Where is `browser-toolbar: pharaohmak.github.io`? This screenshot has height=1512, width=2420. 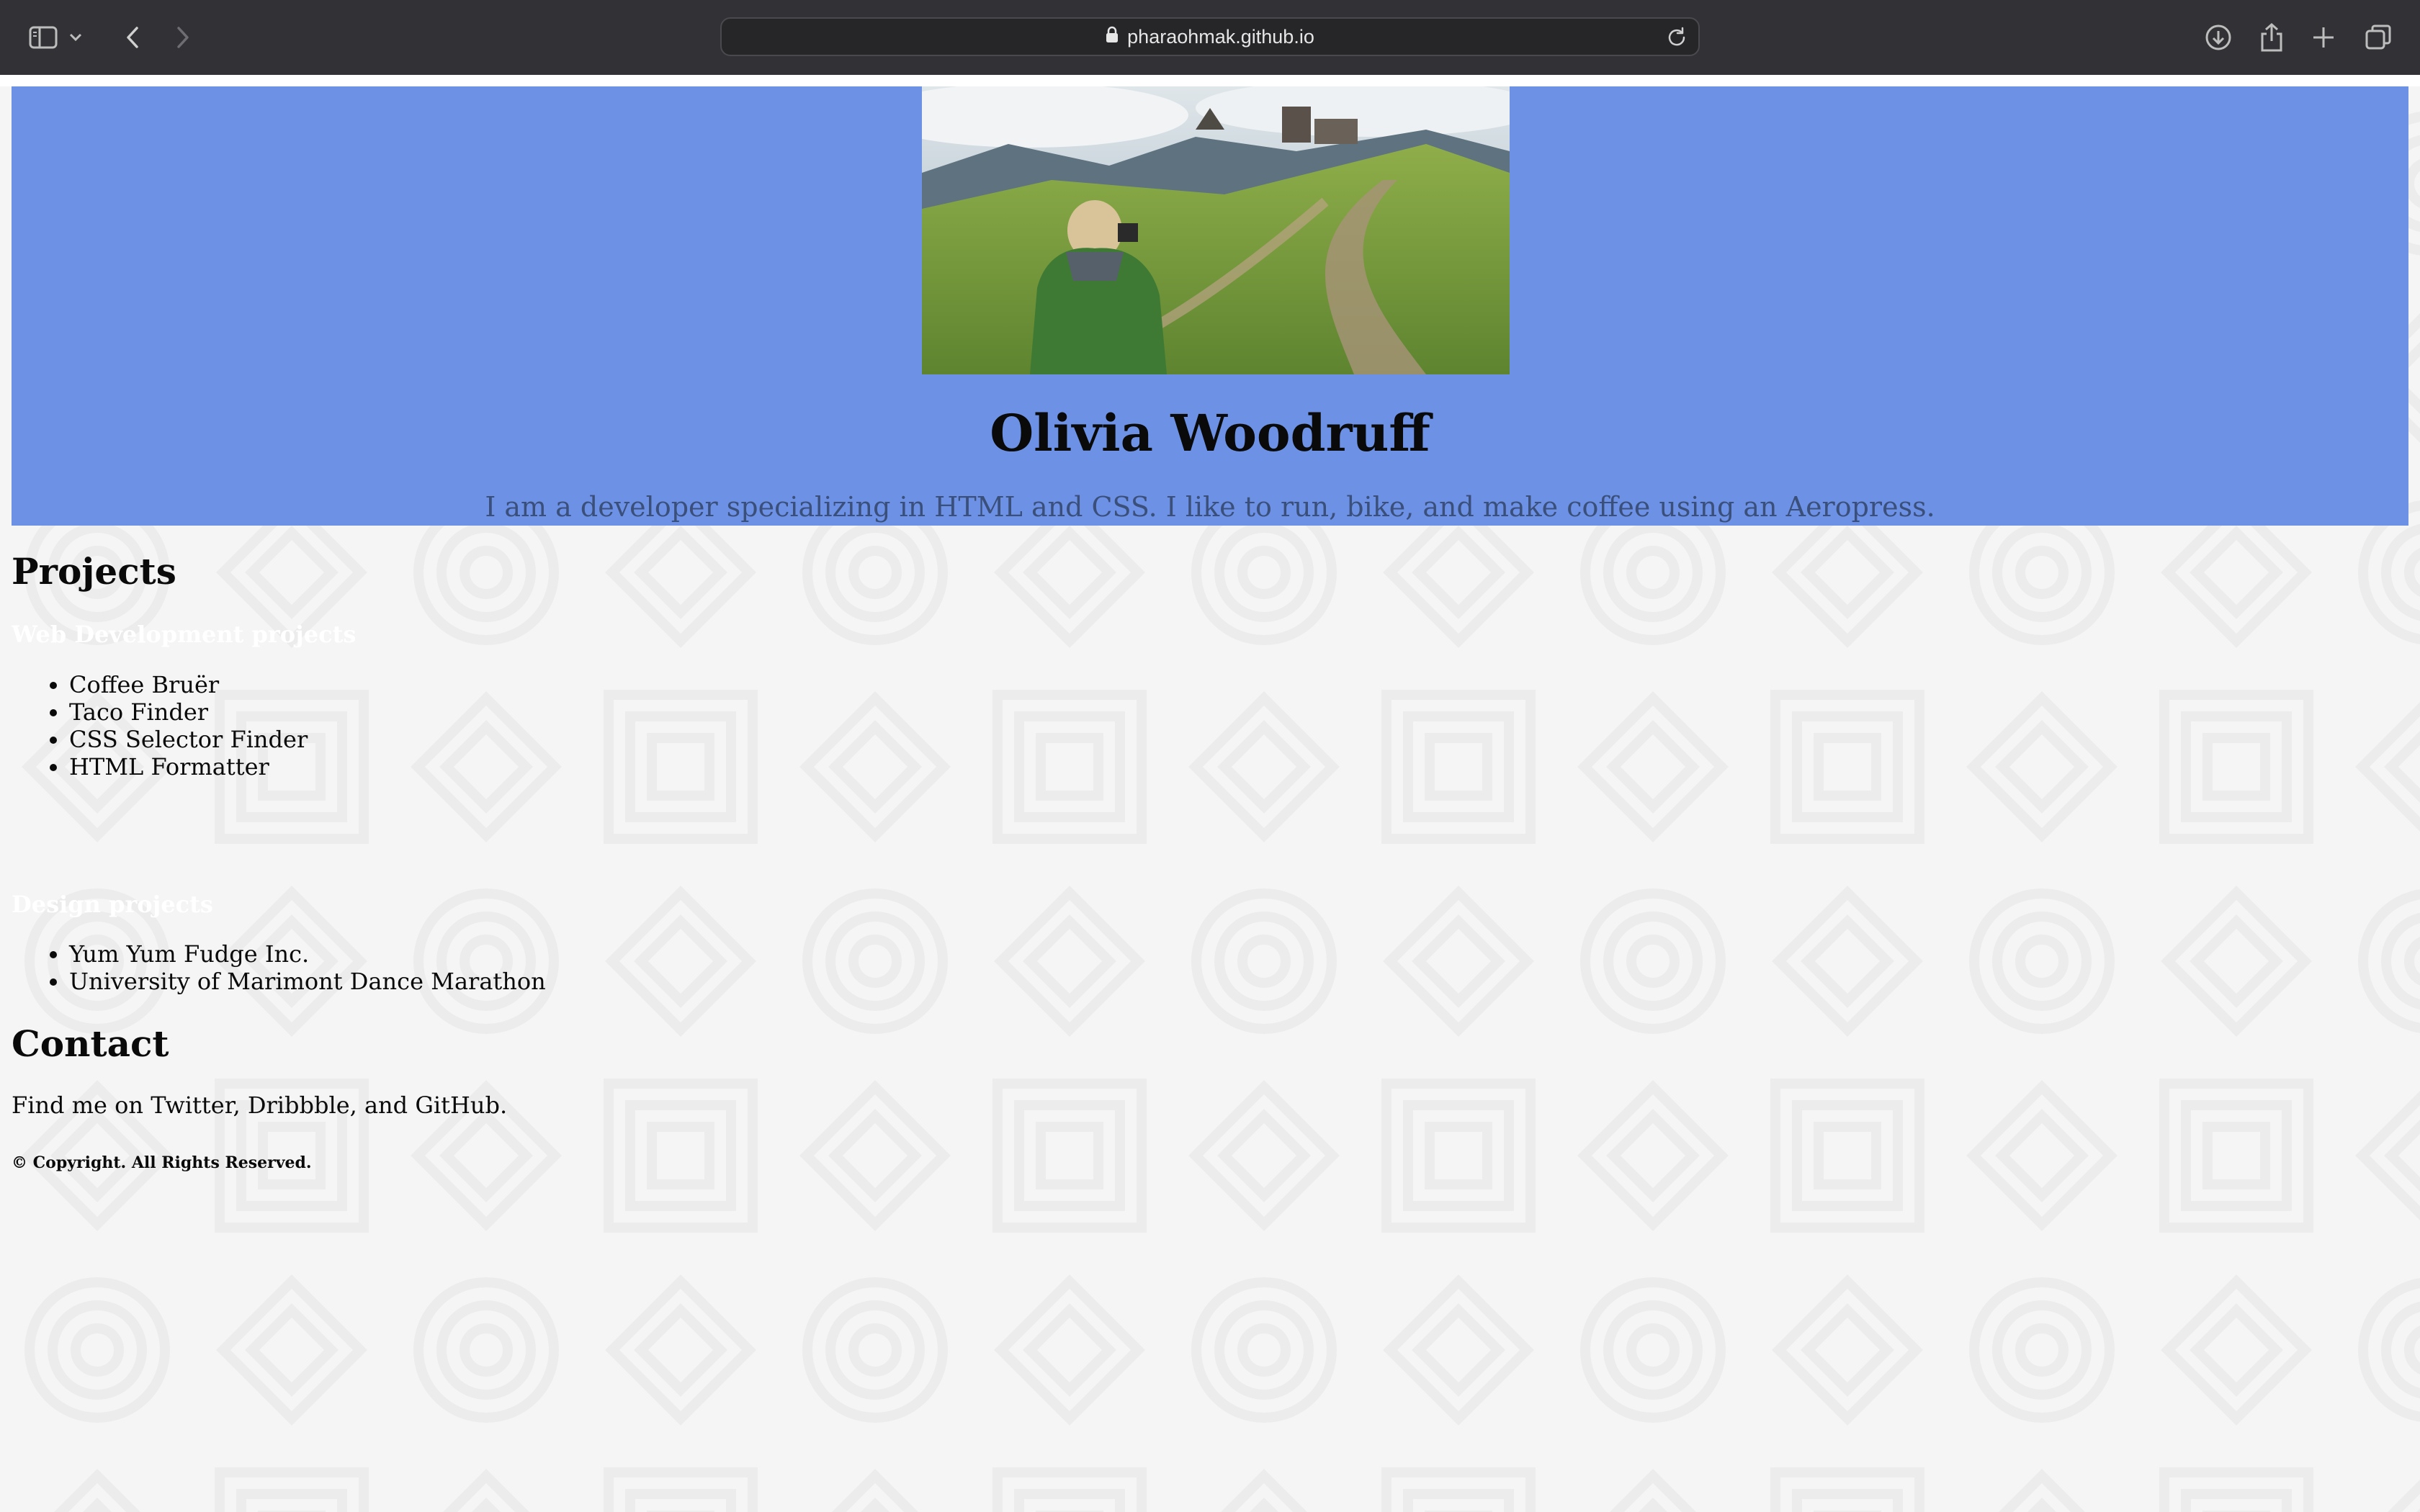
browser-toolbar: pharaohmak.github.io is located at coordinates (1210, 38).